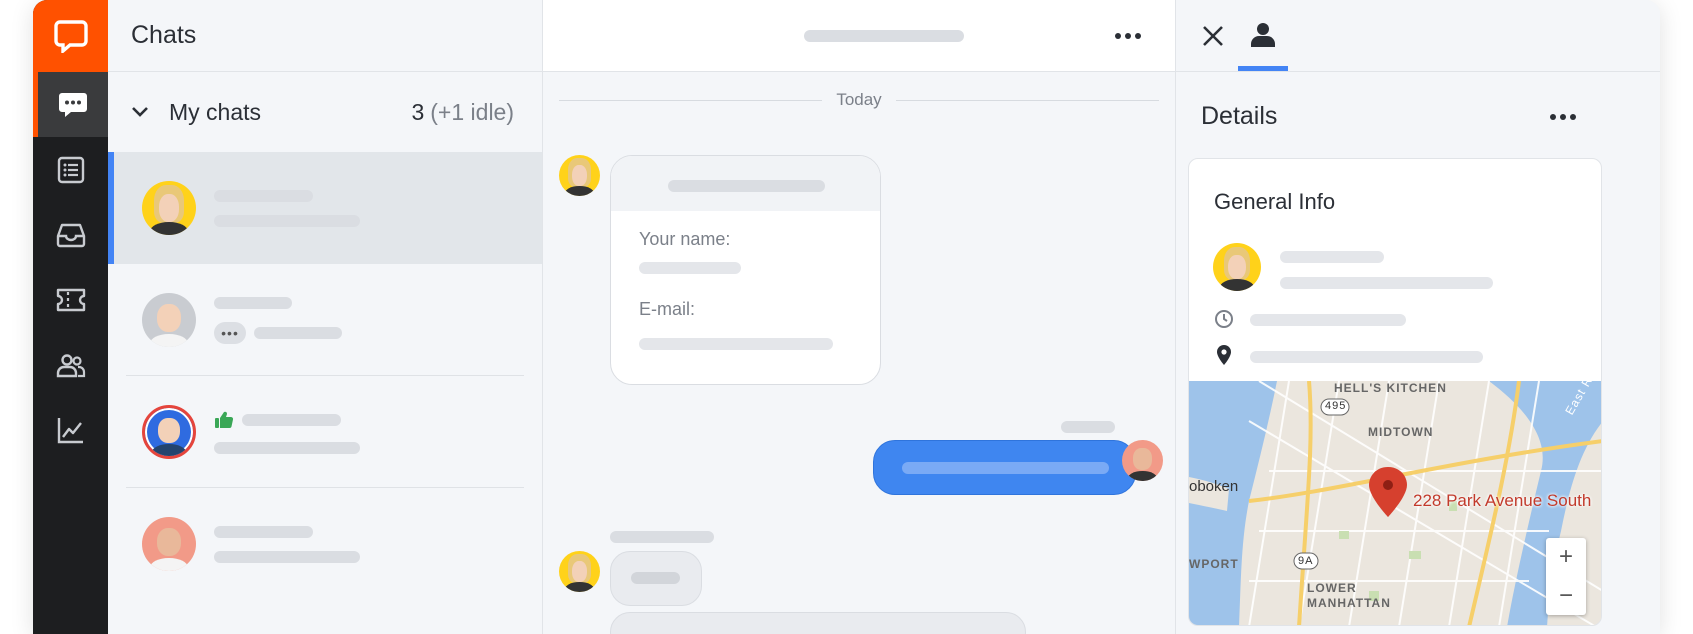 Image resolution: width=1693 pixels, height=634 pixels. Describe the element at coordinates (73, 104) in the screenshot. I see `chats-icon` at that location.